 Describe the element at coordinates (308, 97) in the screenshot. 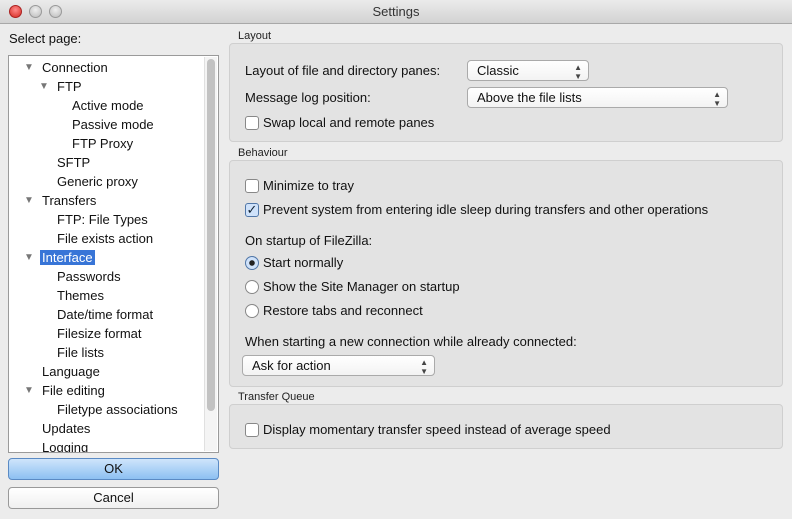

I see `log-position-label: Message log position:` at that location.